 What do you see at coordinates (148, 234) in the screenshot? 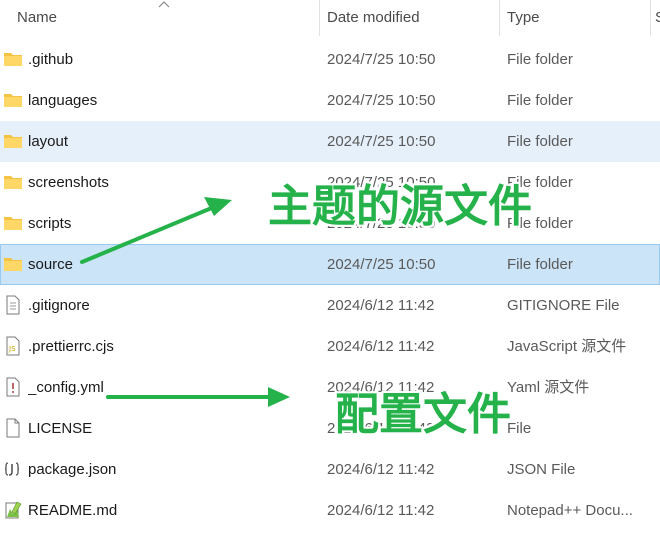
I see `arrow-to-source-line` at bounding box center [148, 234].